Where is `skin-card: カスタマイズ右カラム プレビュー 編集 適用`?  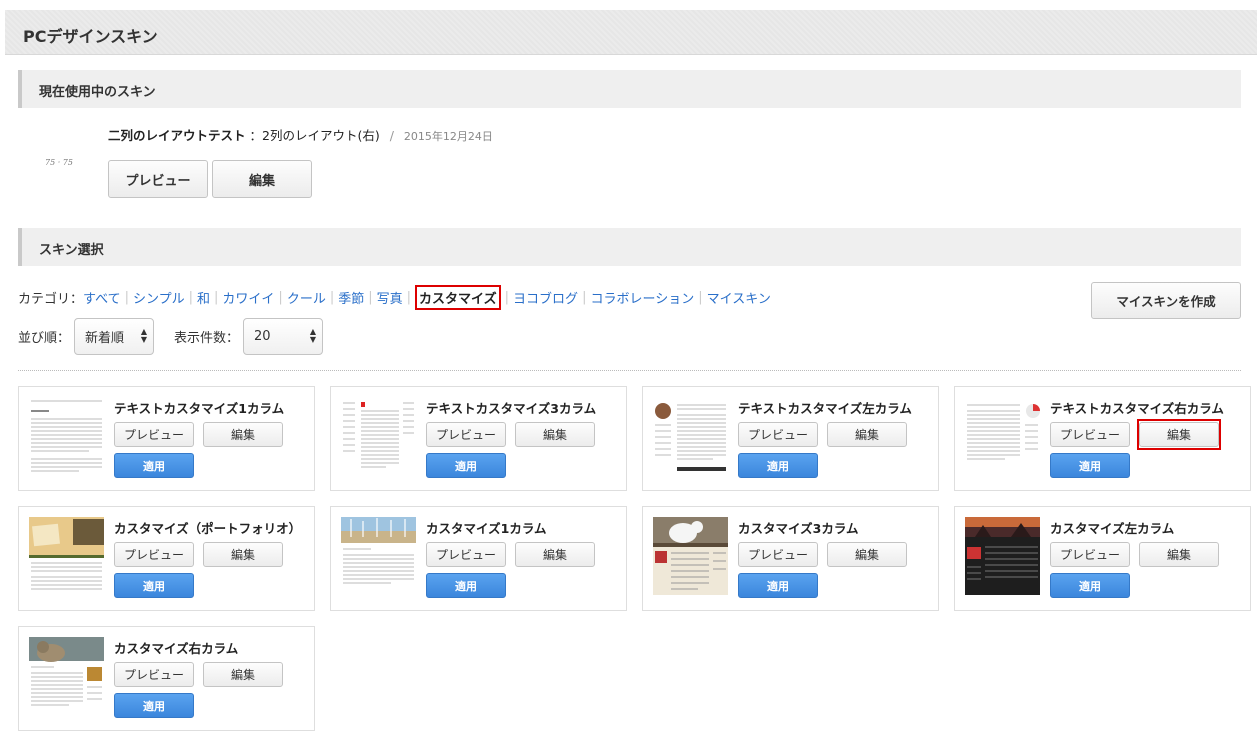
skin-card: カスタマイズ右カラム プレビュー 編集 適用 is located at coordinates (166, 678).